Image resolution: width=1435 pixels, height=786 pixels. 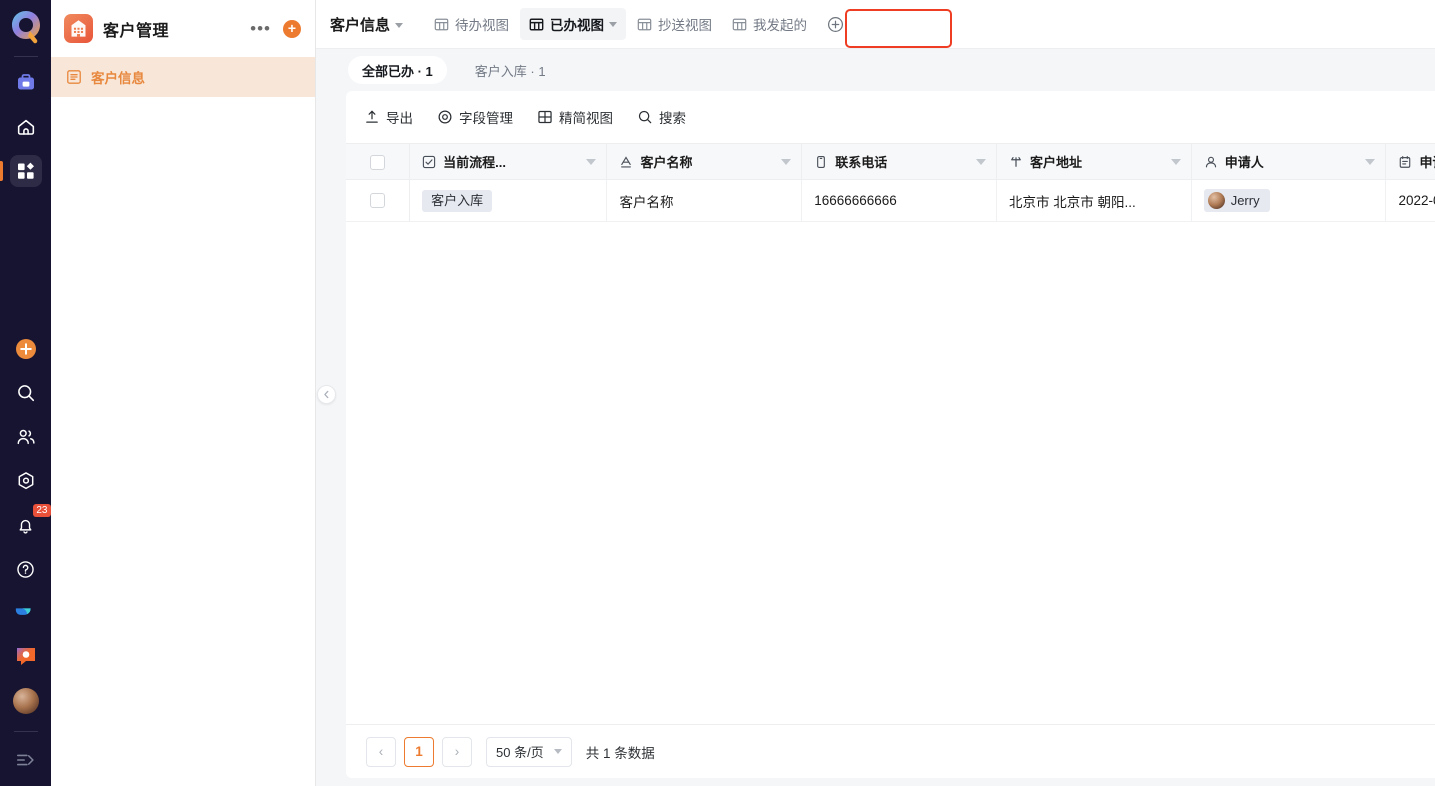 What do you see at coordinates (419, 751) in the screenshot?
I see `page-number-1: 1` at bounding box center [419, 751].